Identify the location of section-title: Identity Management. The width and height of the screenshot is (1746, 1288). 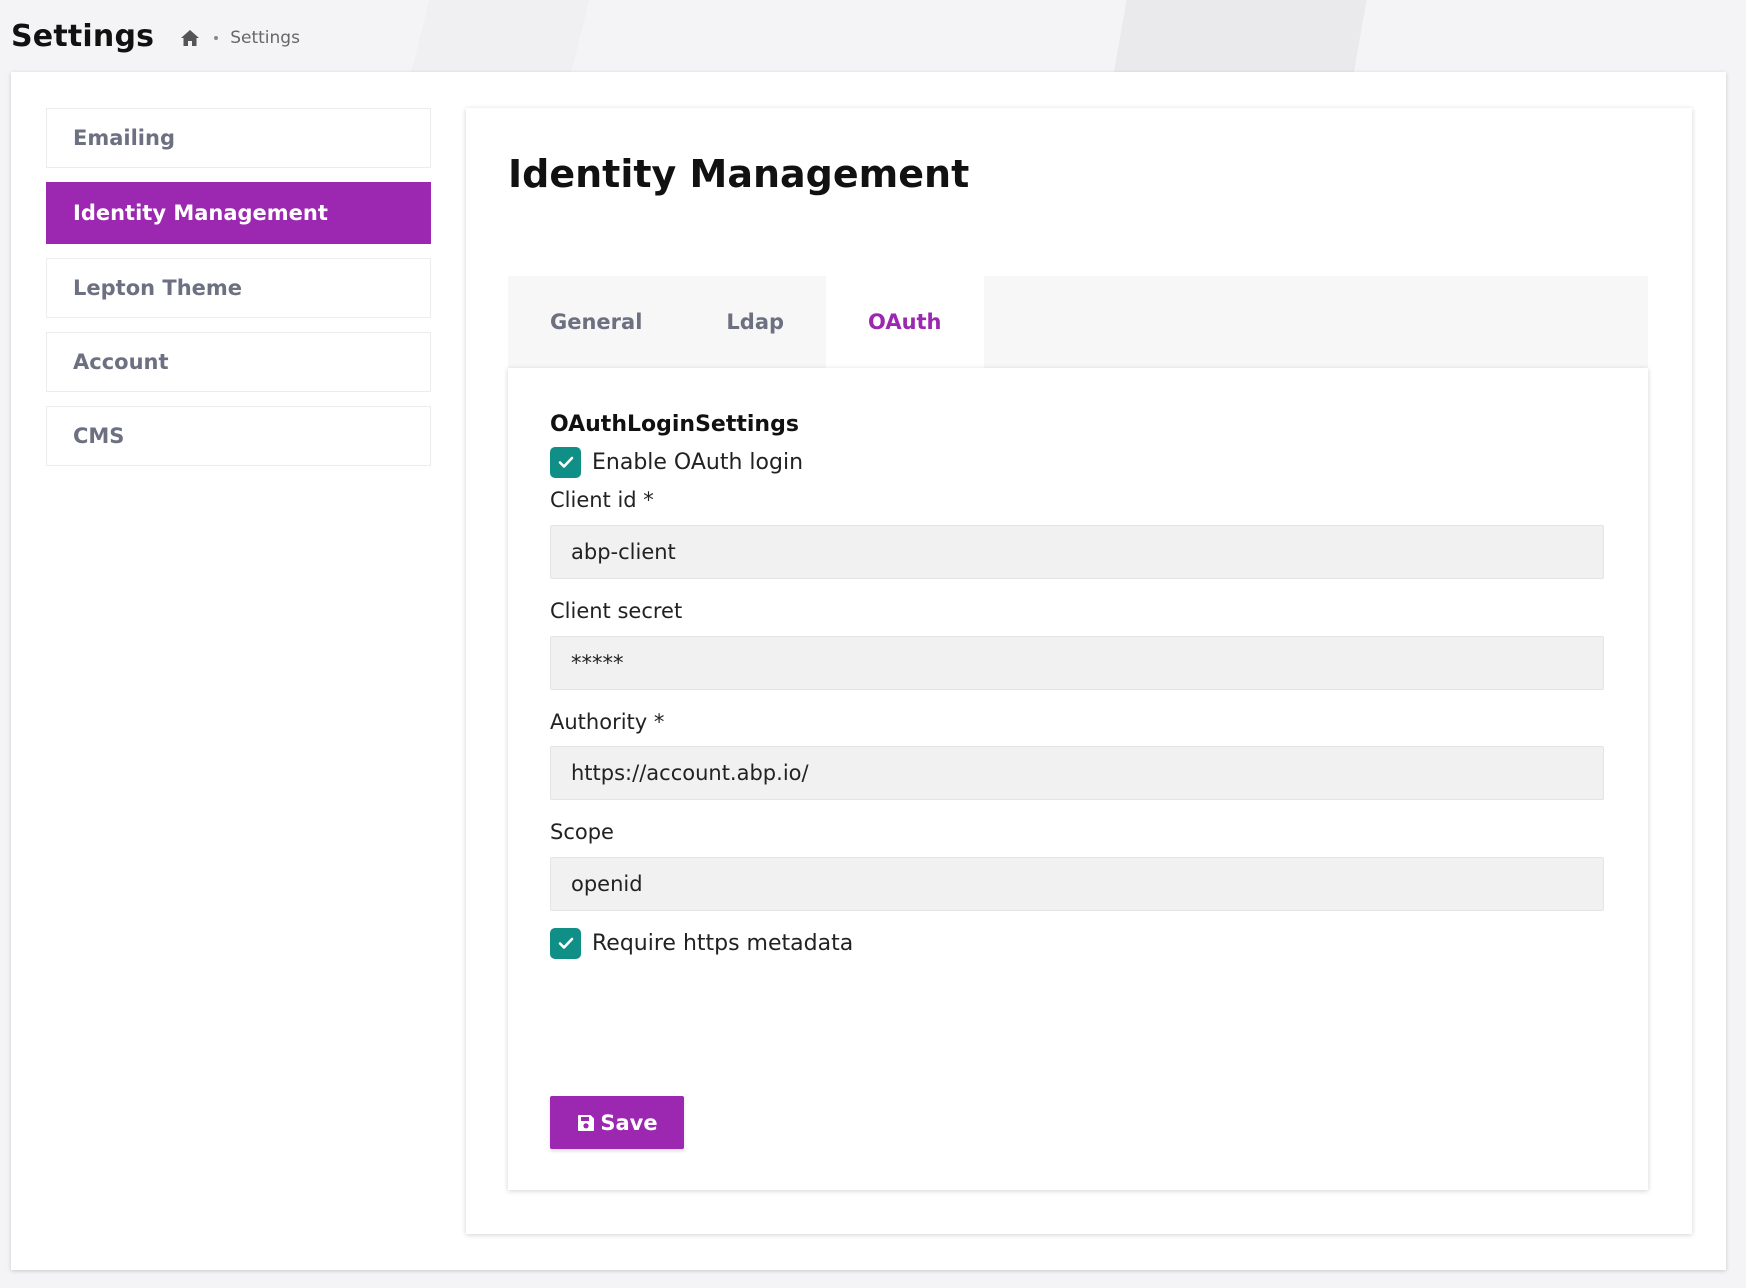
(739, 174).